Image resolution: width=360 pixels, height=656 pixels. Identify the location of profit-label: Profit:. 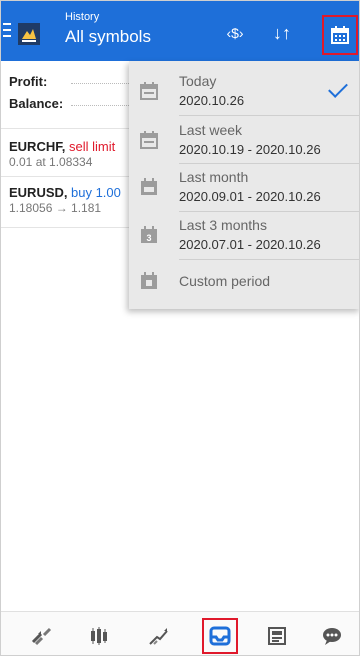
(28, 81).